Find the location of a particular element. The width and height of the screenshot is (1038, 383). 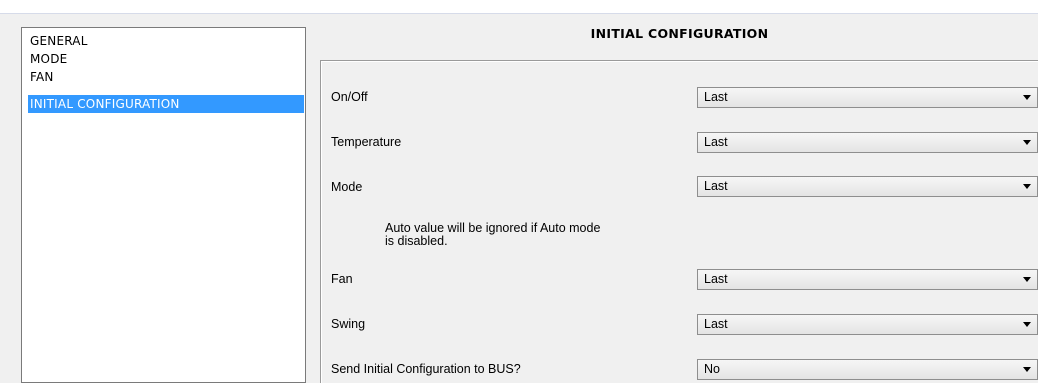

swing-label: Swing is located at coordinates (348, 324).